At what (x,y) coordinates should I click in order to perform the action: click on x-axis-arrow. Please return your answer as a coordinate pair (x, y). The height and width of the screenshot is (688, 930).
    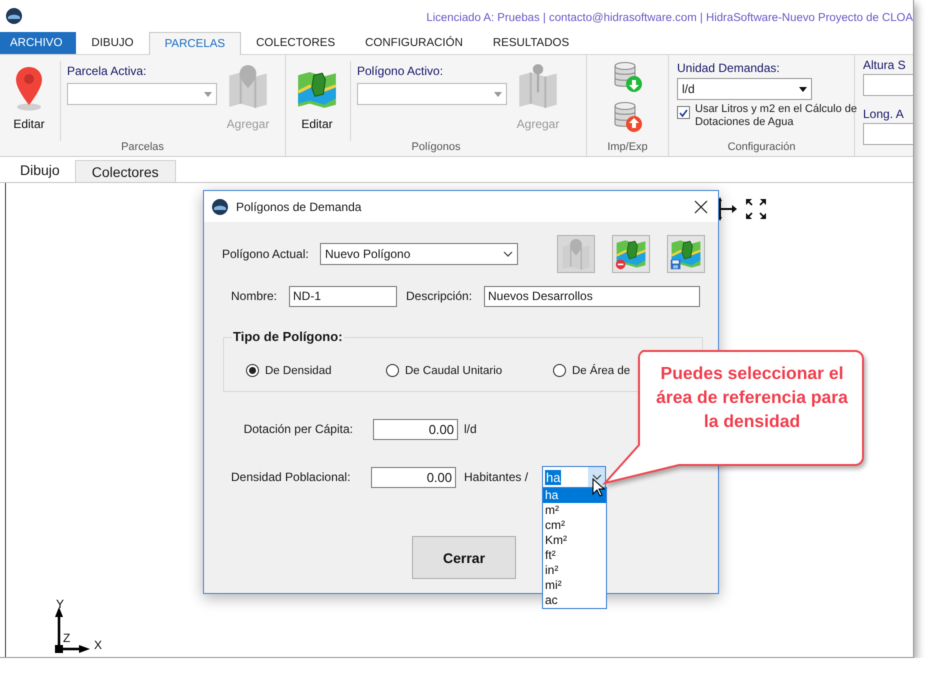
    Looking at the image, I should click on (72, 649).